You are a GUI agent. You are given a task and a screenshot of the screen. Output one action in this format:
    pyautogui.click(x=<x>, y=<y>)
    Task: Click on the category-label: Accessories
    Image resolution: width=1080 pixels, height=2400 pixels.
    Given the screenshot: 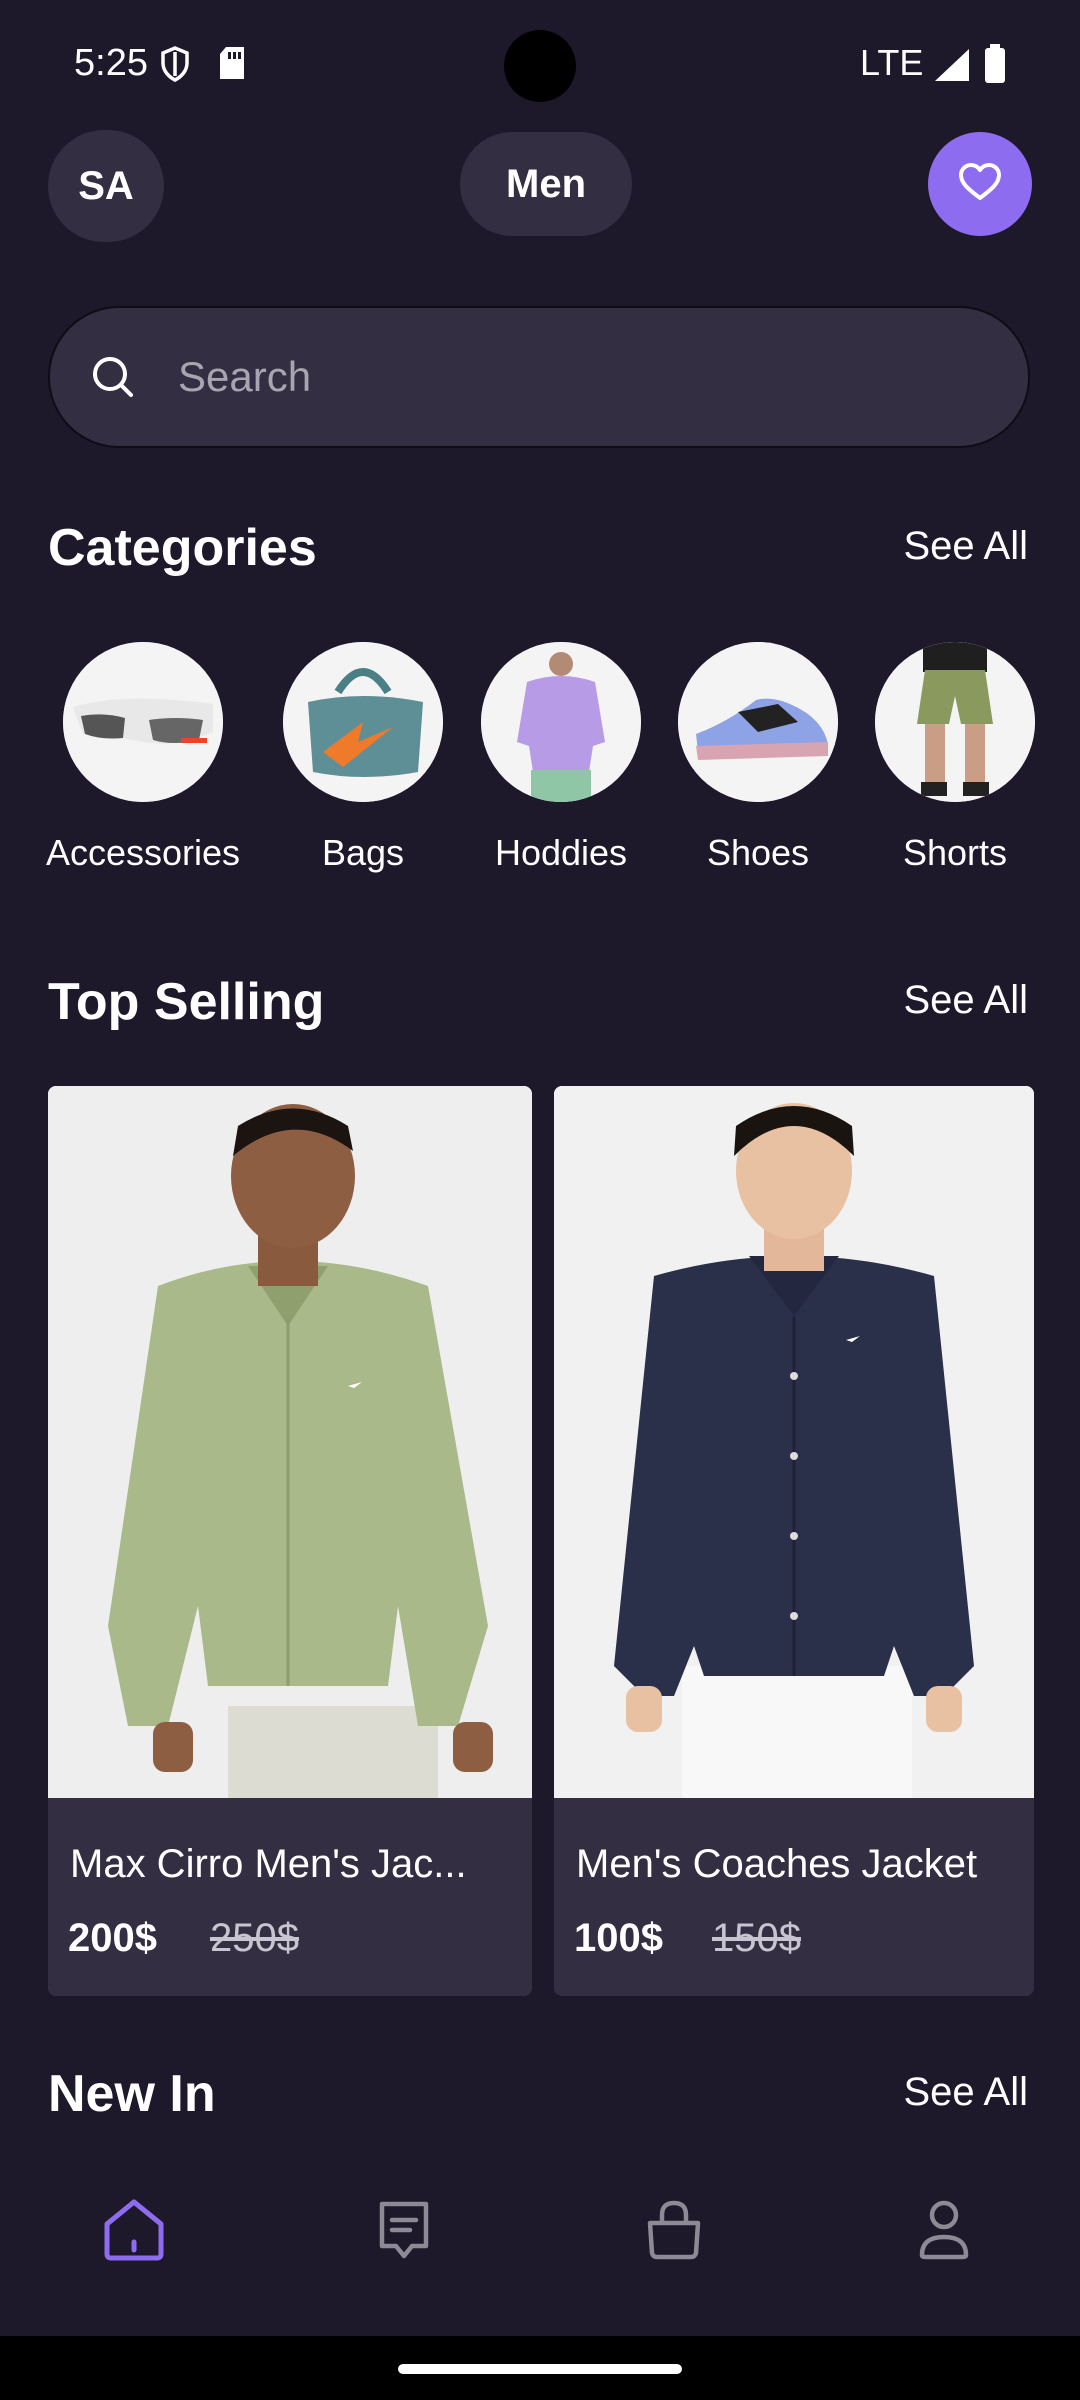 What is the action you would take?
    pyautogui.click(x=143, y=852)
    